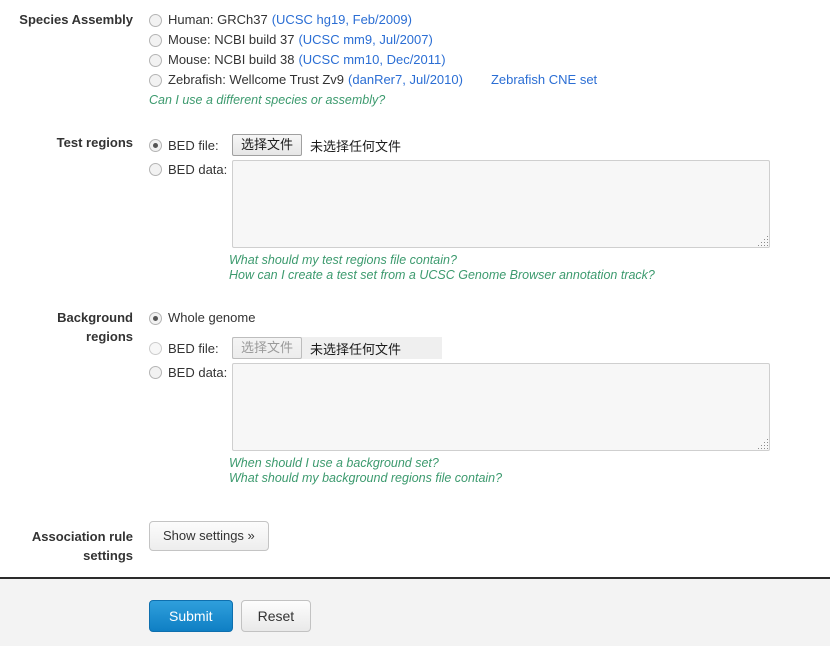 This screenshot has height=646, width=830. Describe the element at coordinates (342, 20) in the screenshot. I see `species-option-human-assembly-link: (UCSC hg19, Feb/2009)` at that location.